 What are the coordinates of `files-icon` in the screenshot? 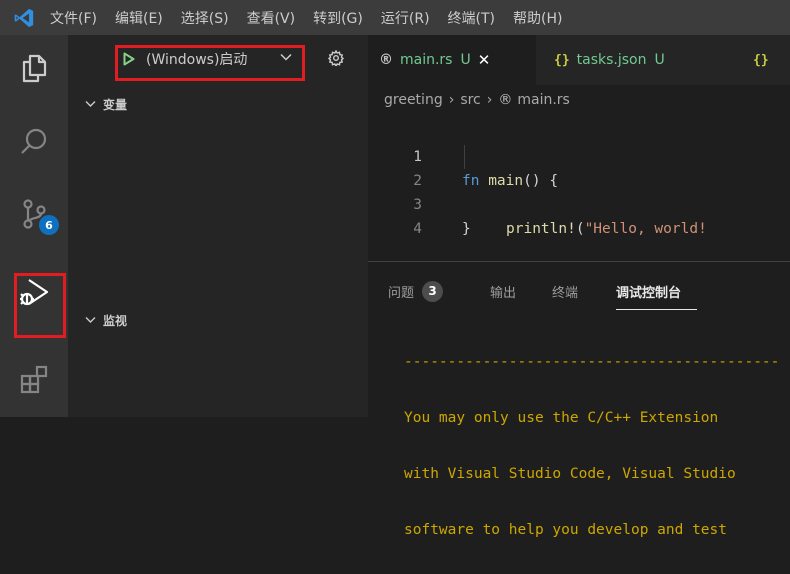 It's located at (34, 68).